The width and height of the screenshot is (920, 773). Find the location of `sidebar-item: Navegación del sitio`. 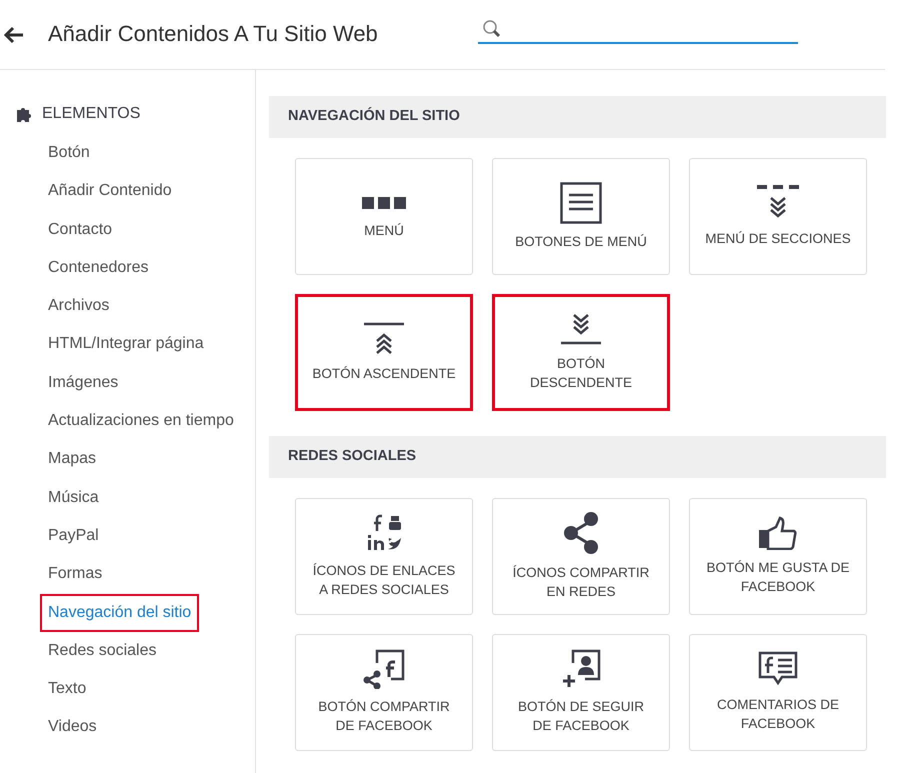

sidebar-item: Navegación del sitio is located at coordinates (120, 613).